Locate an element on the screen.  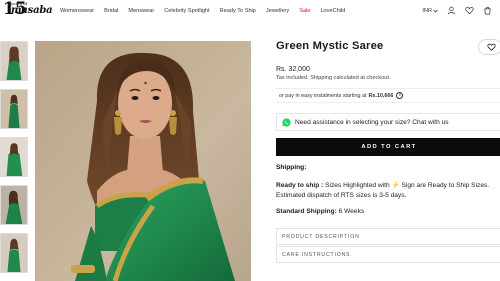
emi-text: or pay in easy instalments starting at is located at coordinates (323, 95).